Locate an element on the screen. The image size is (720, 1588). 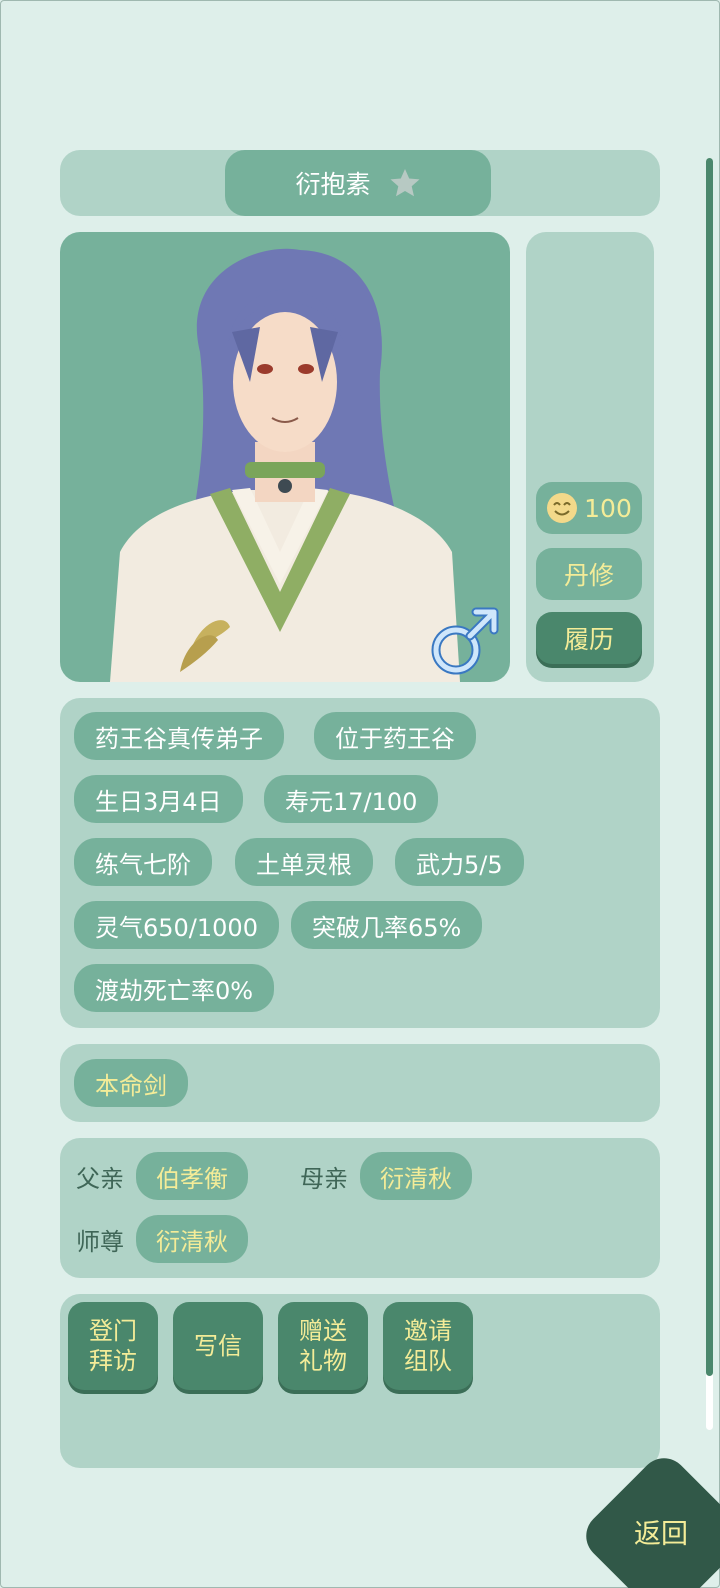
attribute-tag: 练气七阶 is located at coordinates (143, 862).